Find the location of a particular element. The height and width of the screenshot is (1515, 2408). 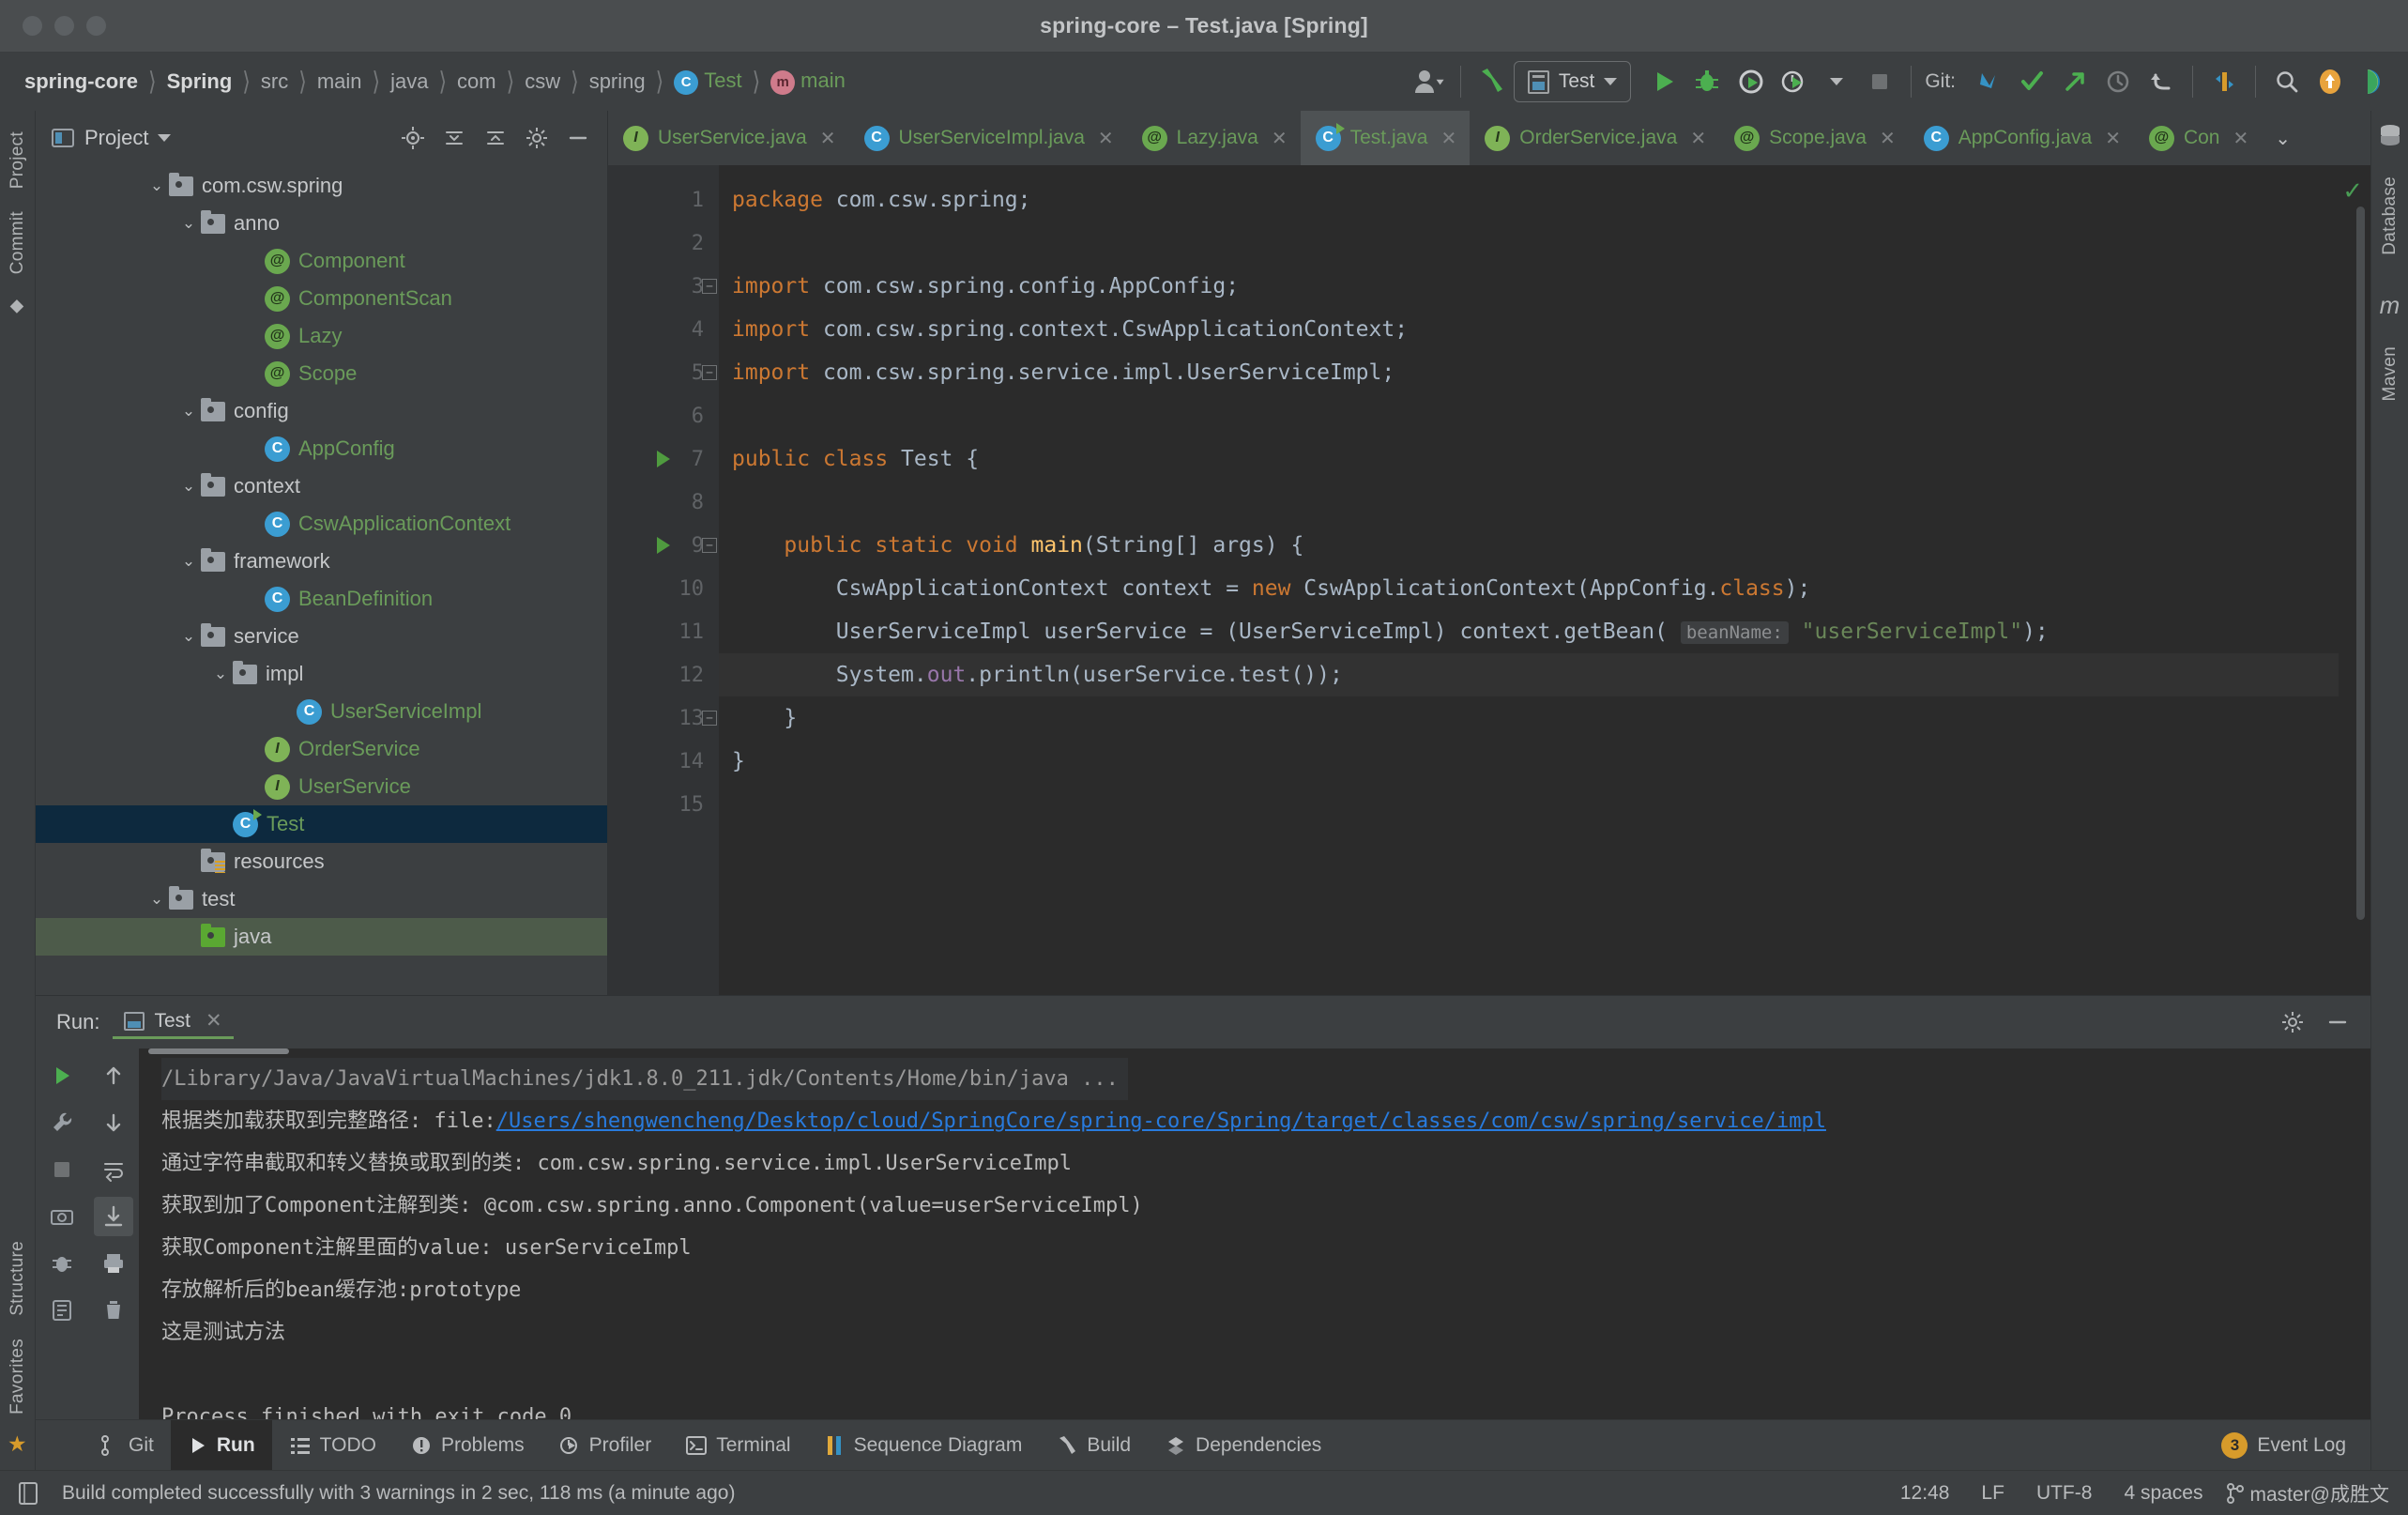

breadcrumb-item-src: src is located at coordinates (274, 81).